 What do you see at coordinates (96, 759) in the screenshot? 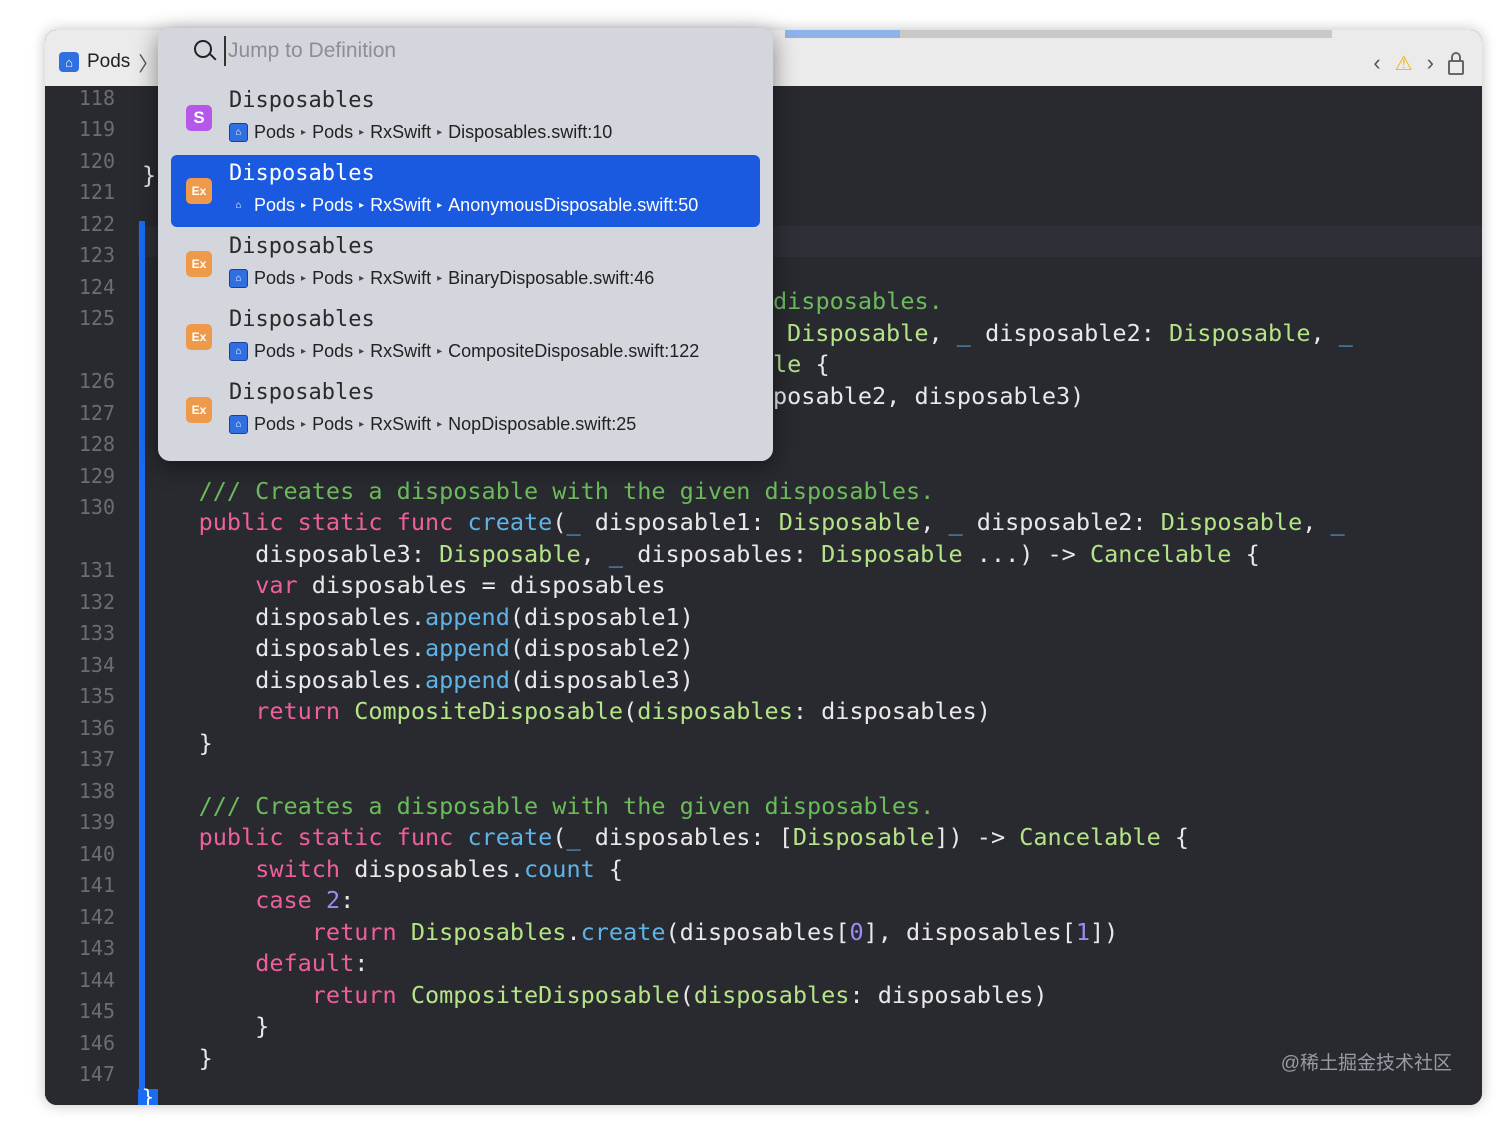
I see `line-number: 137` at bounding box center [96, 759].